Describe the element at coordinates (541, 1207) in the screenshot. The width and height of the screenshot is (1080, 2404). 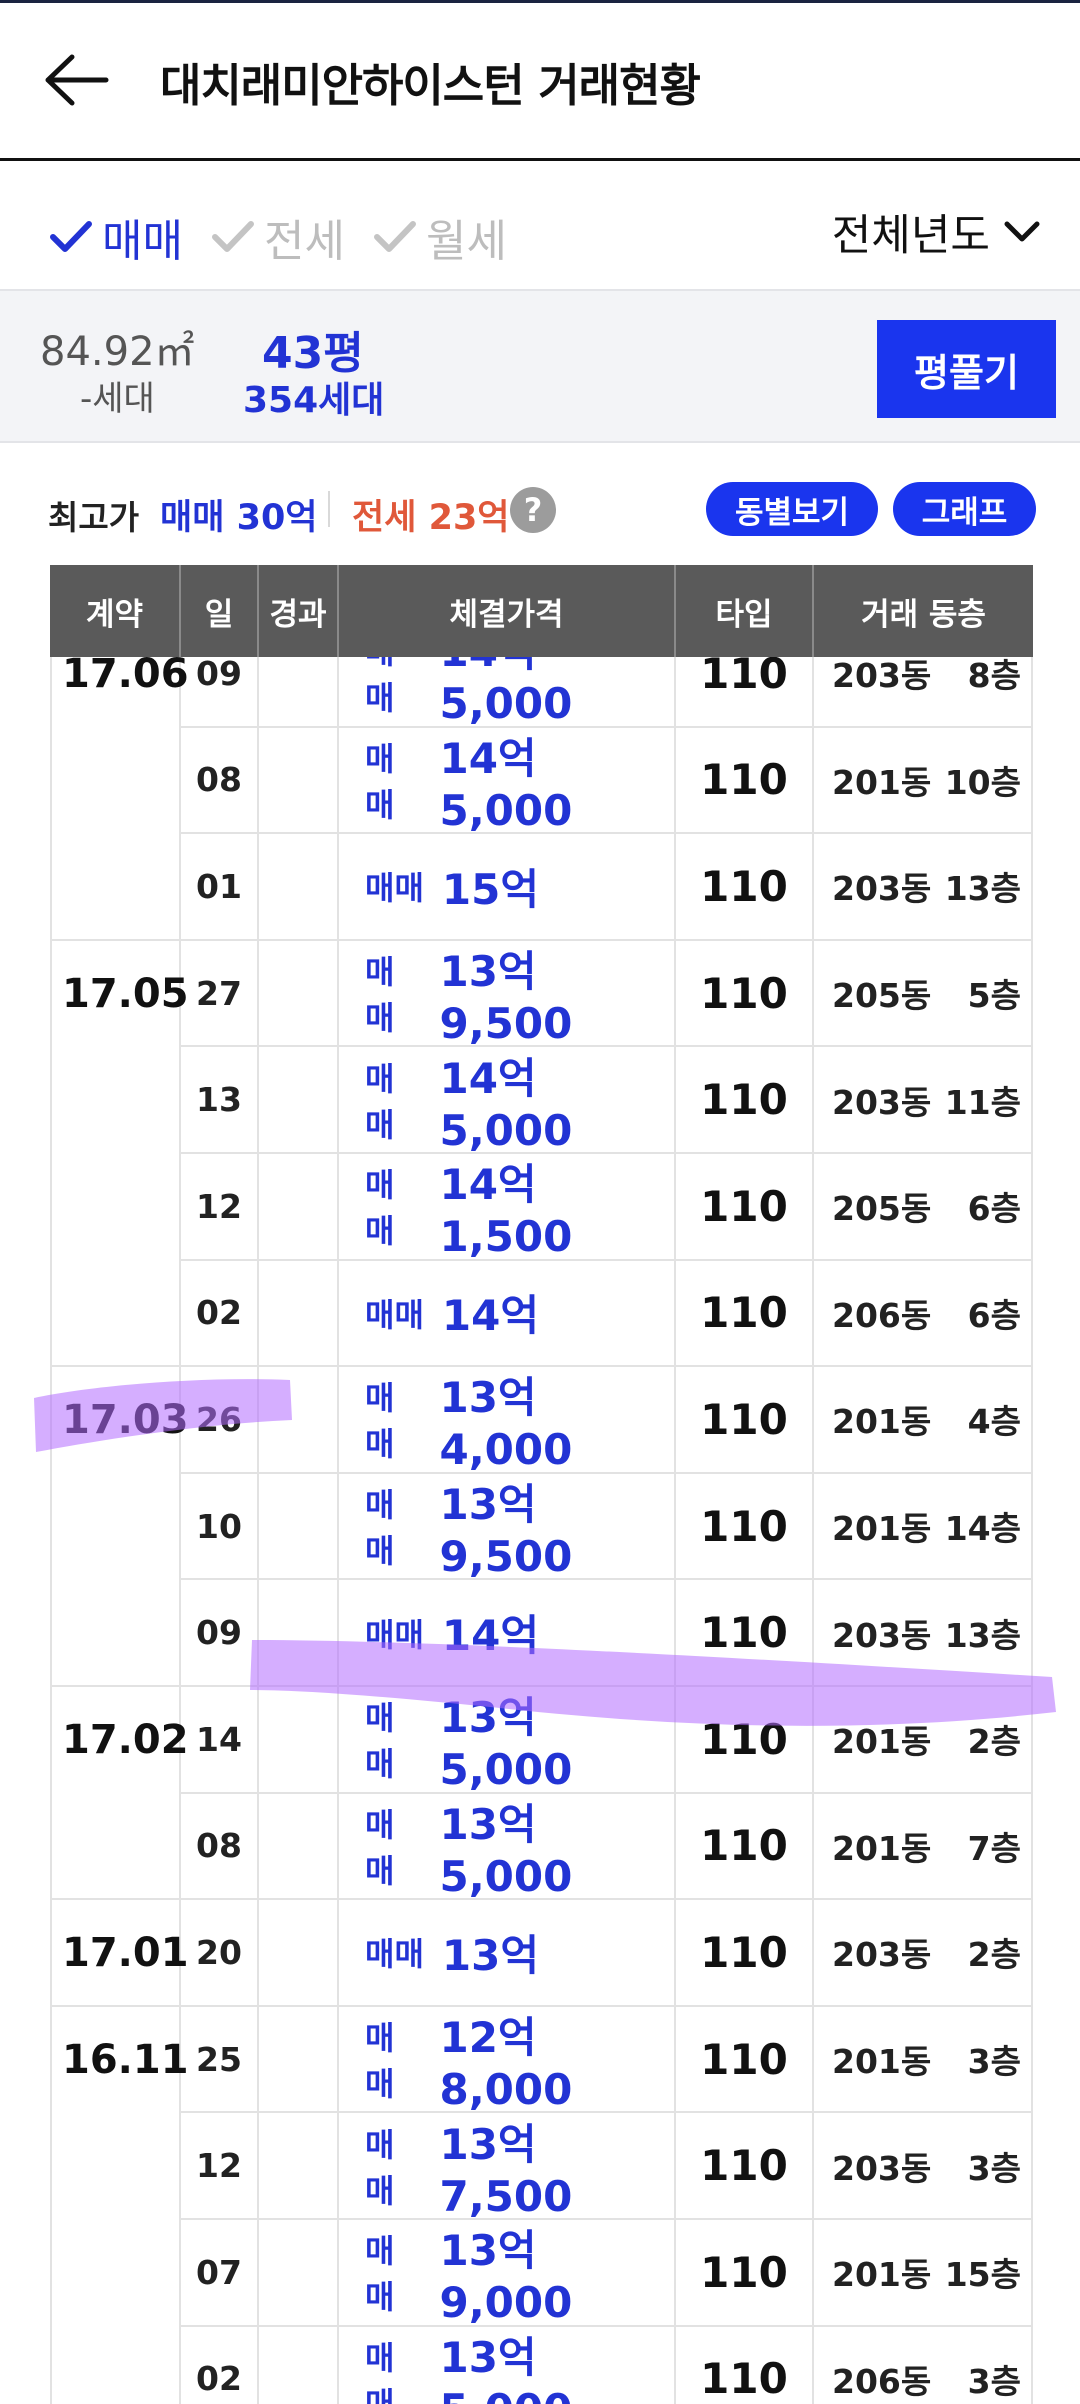
I see `table-row: 12 매매 14억 1,500 110 205동 6층` at that location.